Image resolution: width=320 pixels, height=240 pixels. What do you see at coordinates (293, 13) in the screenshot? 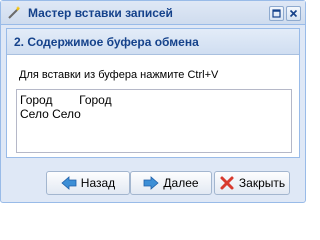
I see `window-close-button` at bounding box center [293, 13].